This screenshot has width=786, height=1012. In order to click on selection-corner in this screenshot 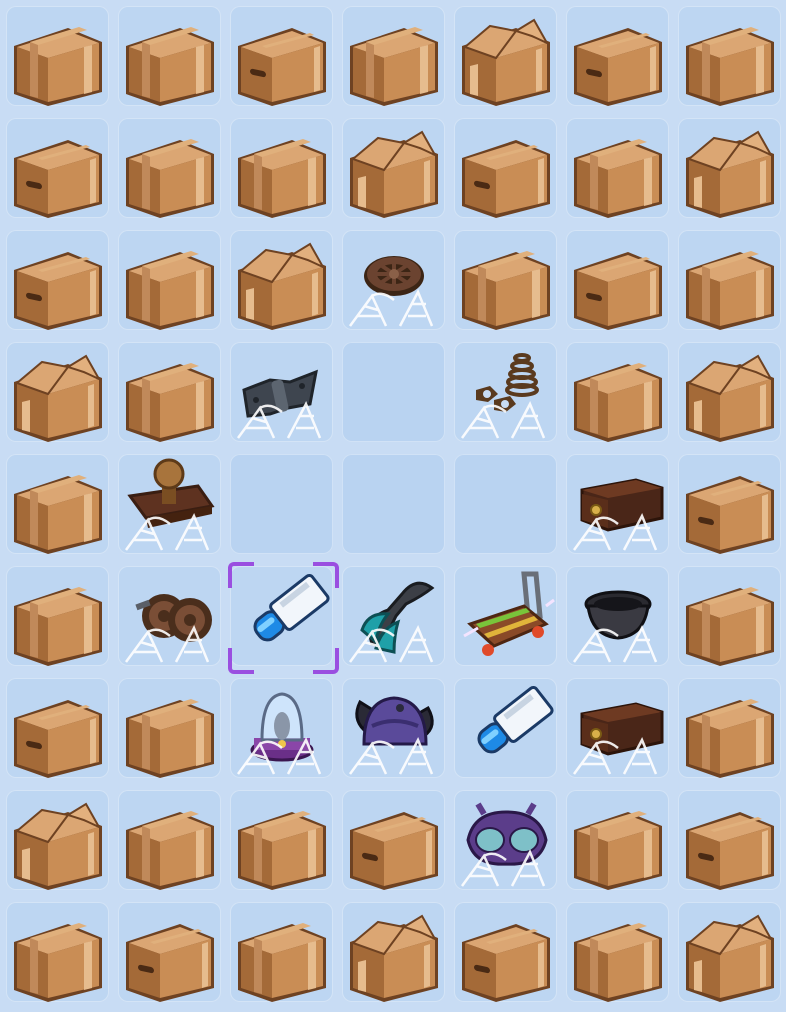, I will do `click(241, 661)`.